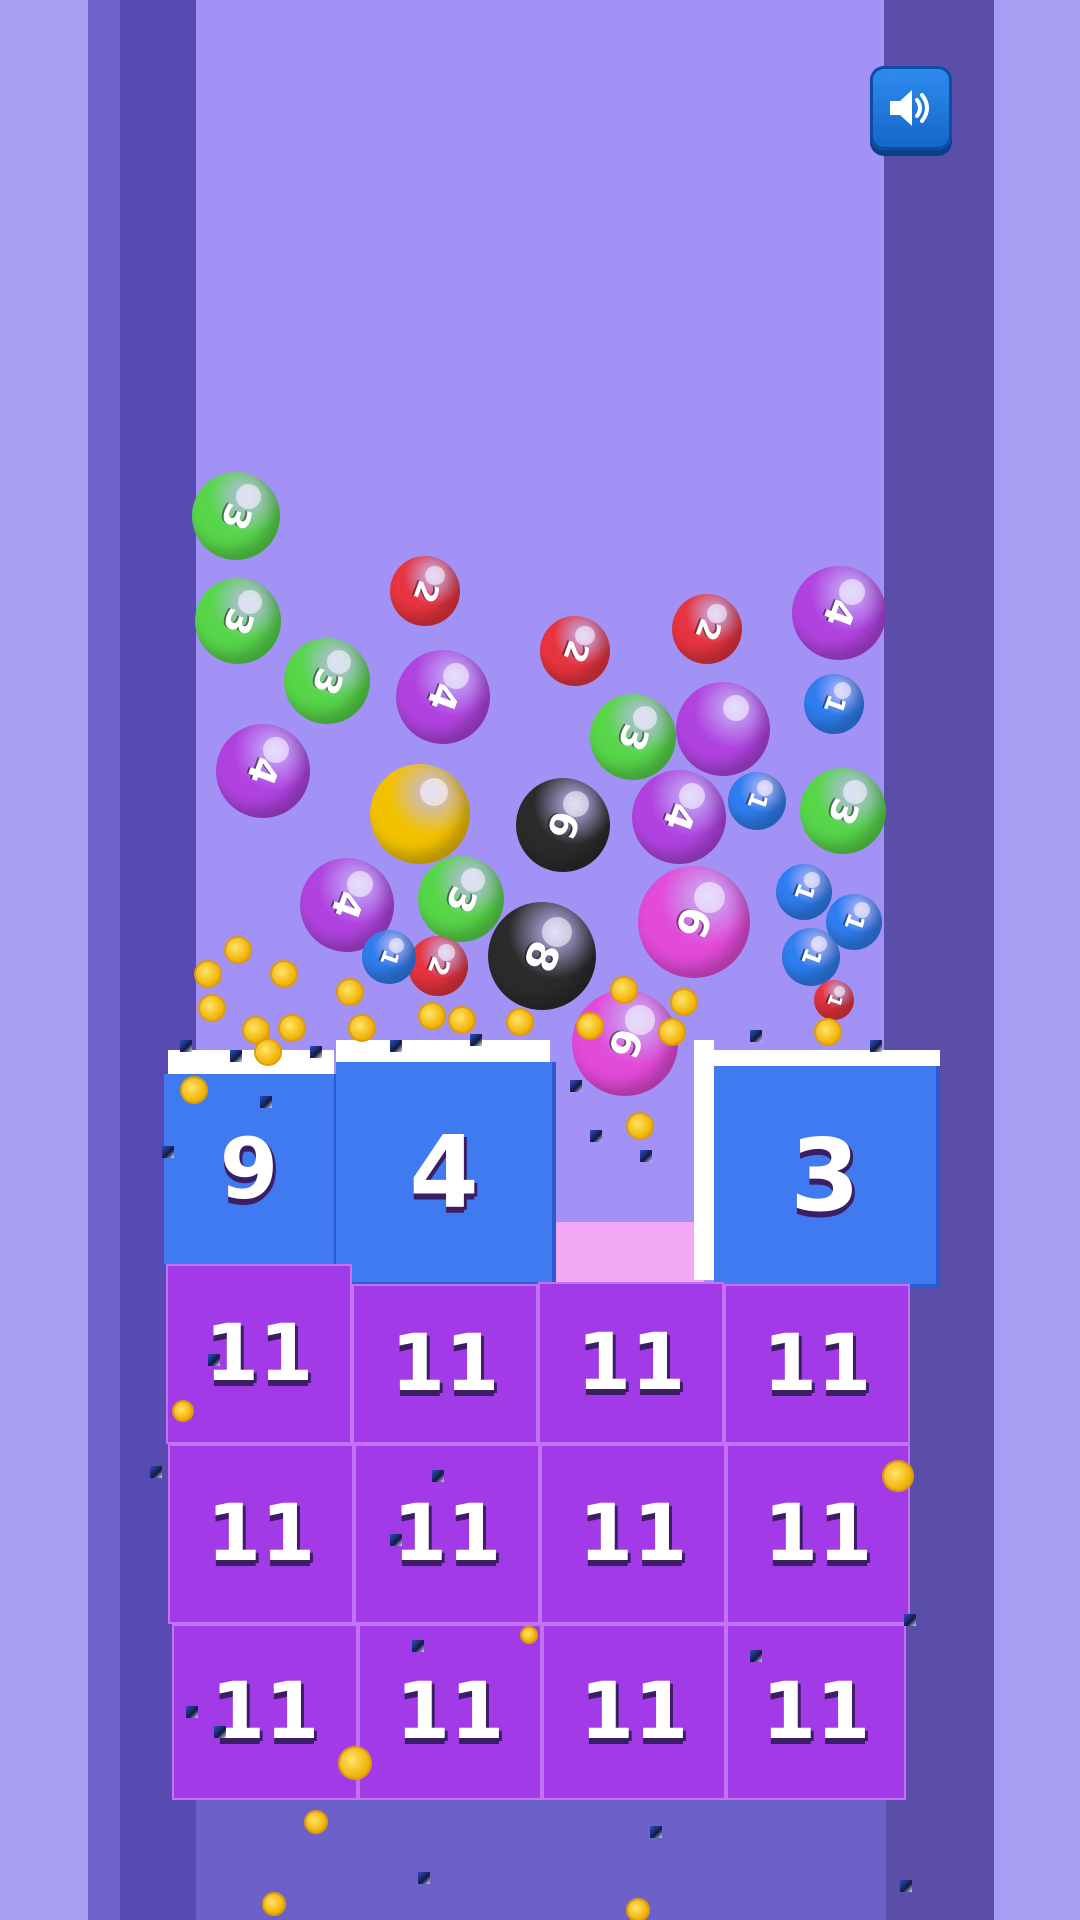 The width and height of the screenshot is (1080, 1920). Describe the element at coordinates (704, 1160) in the screenshot. I see `slot-wall` at that location.